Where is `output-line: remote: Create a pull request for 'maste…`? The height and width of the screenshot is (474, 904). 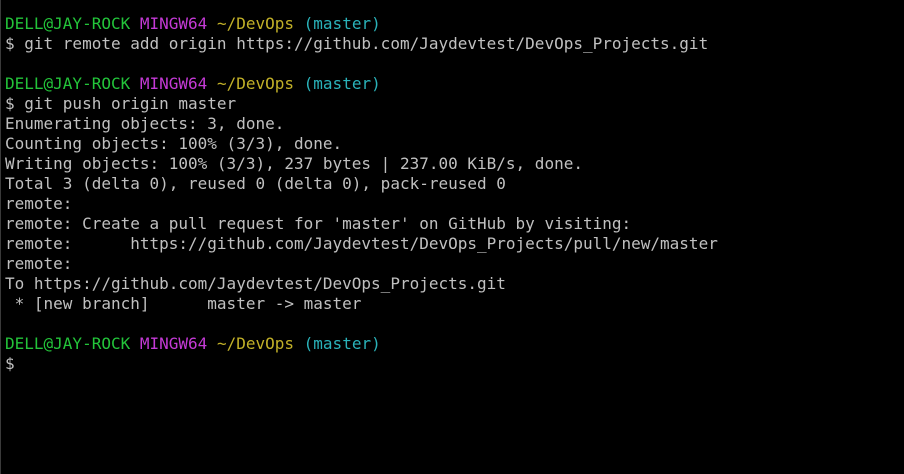 output-line: remote: Create a pull request for 'maste… is located at coordinates (318, 223).